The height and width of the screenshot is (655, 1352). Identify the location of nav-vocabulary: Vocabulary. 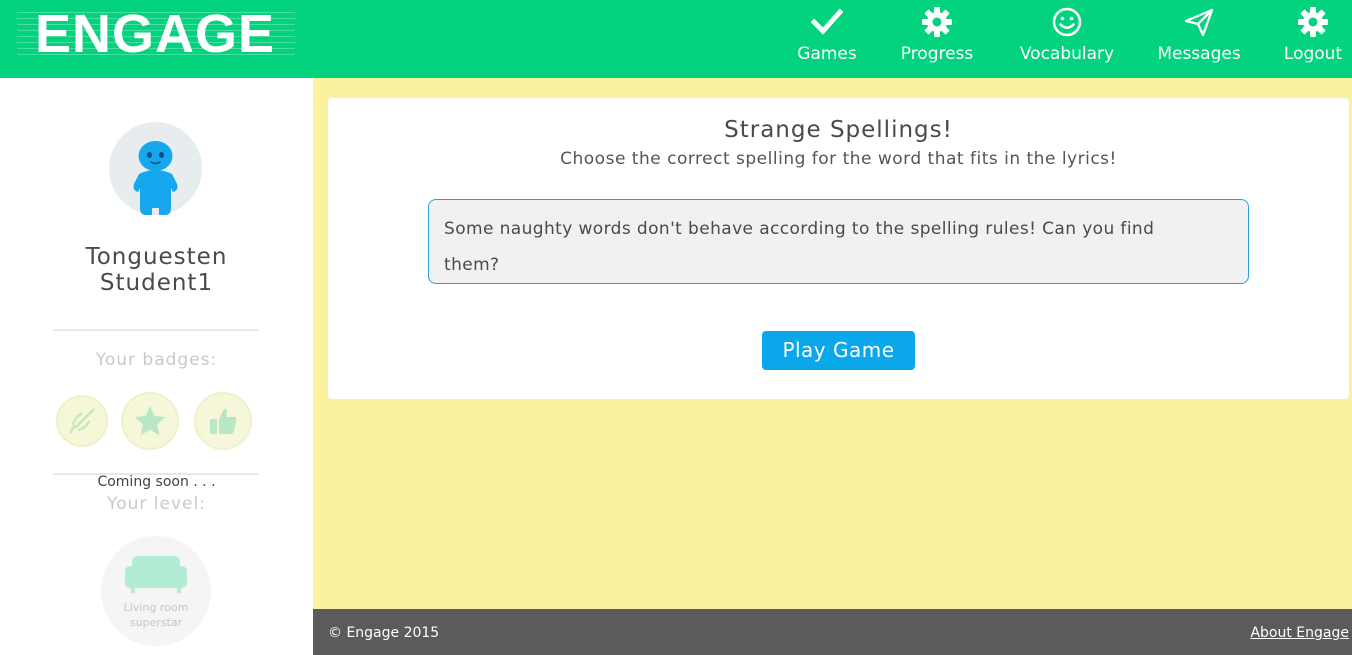
(1067, 39).